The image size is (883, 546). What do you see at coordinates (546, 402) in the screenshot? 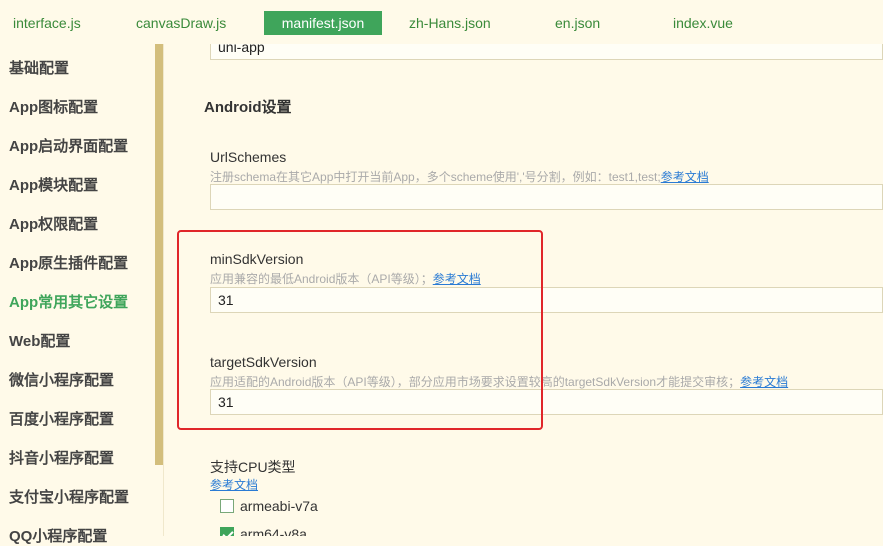
I see `target-sdk-input: 31` at bounding box center [546, 402].